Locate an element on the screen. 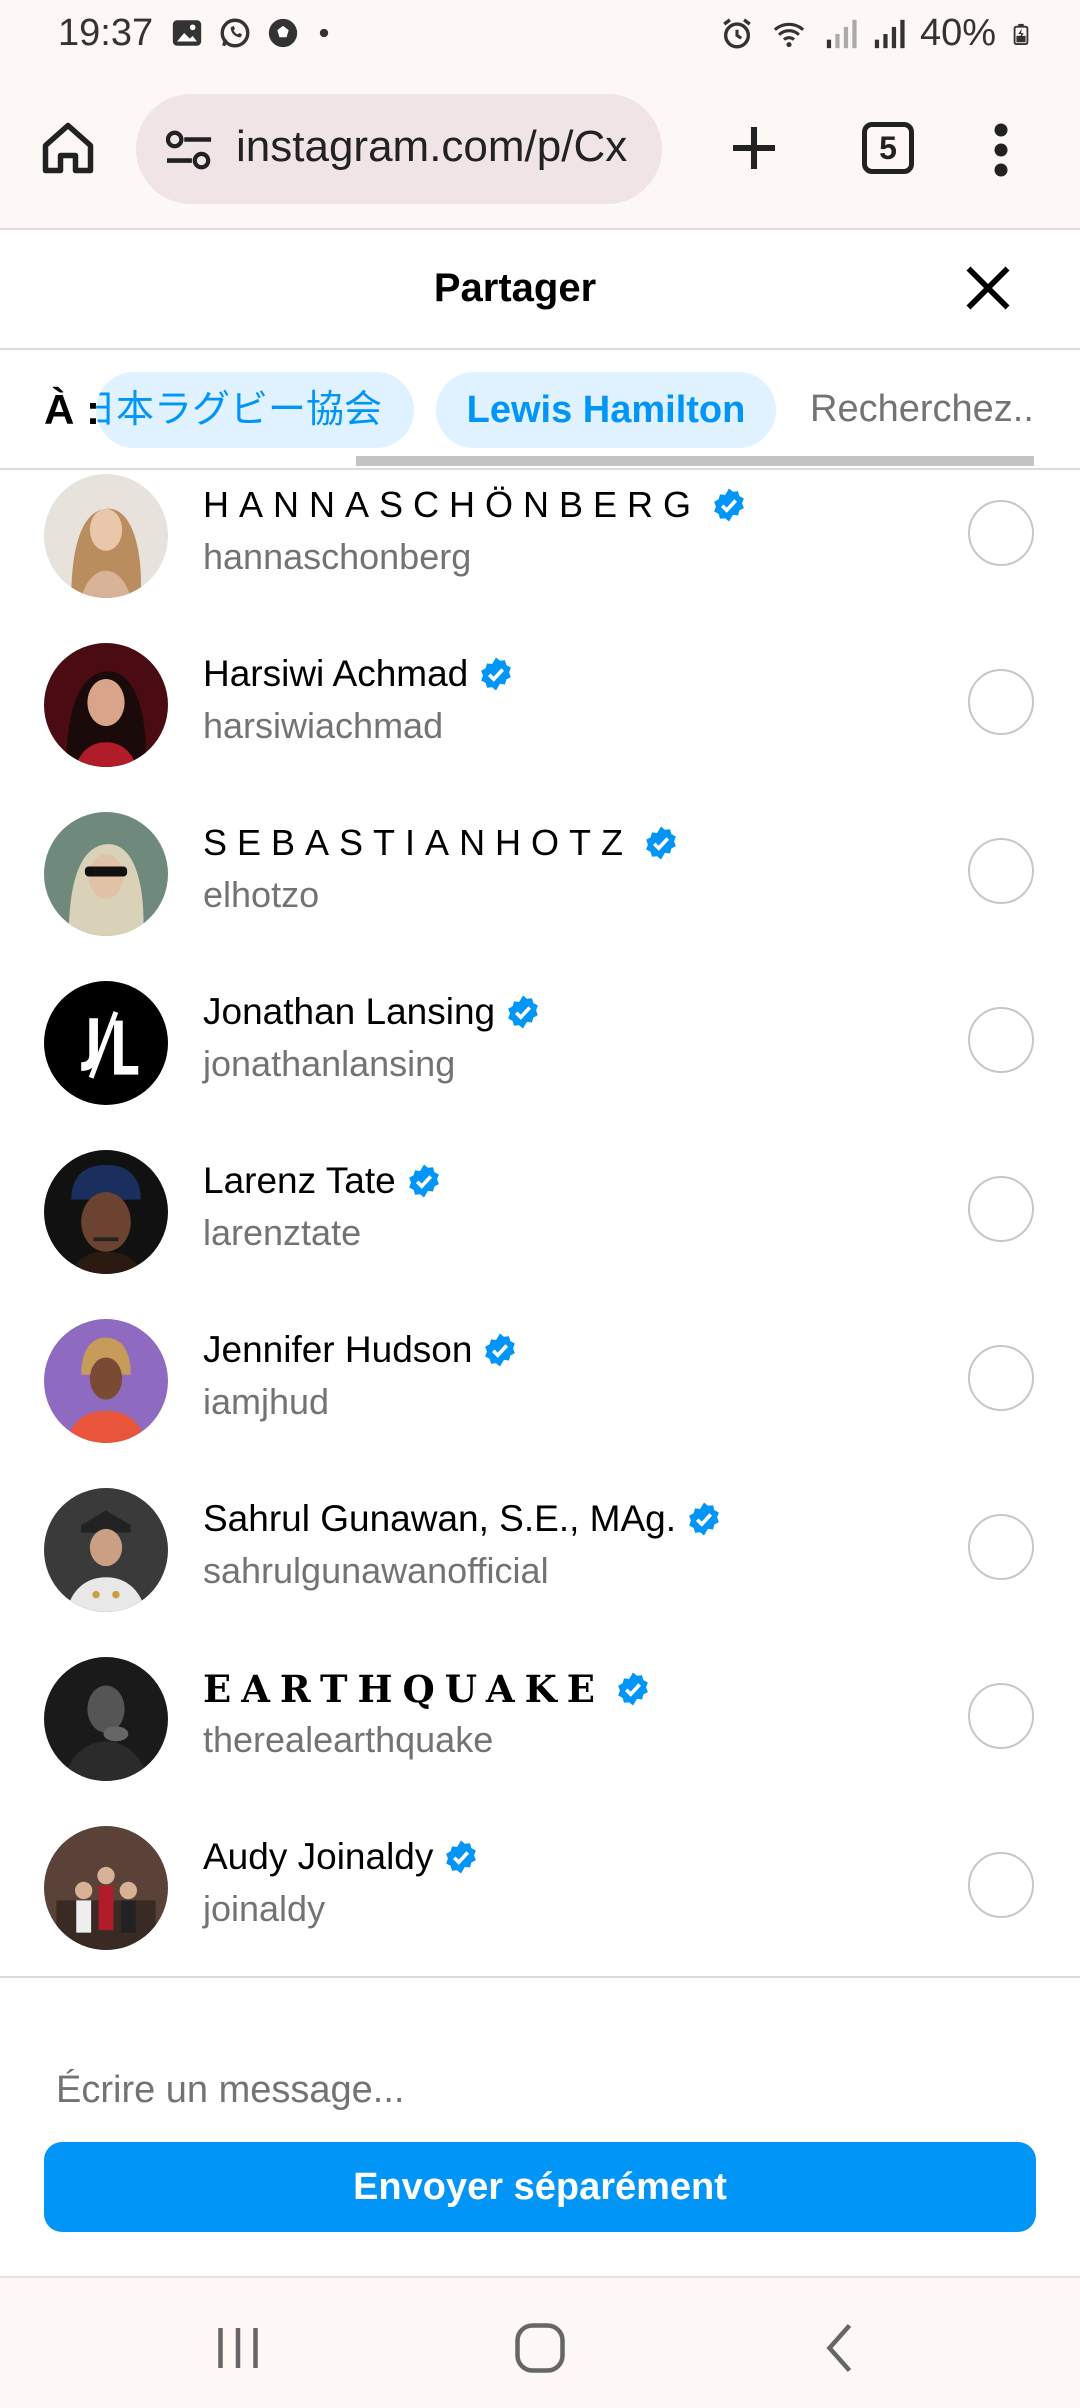  close-icon is located at coordinates (988, 288).